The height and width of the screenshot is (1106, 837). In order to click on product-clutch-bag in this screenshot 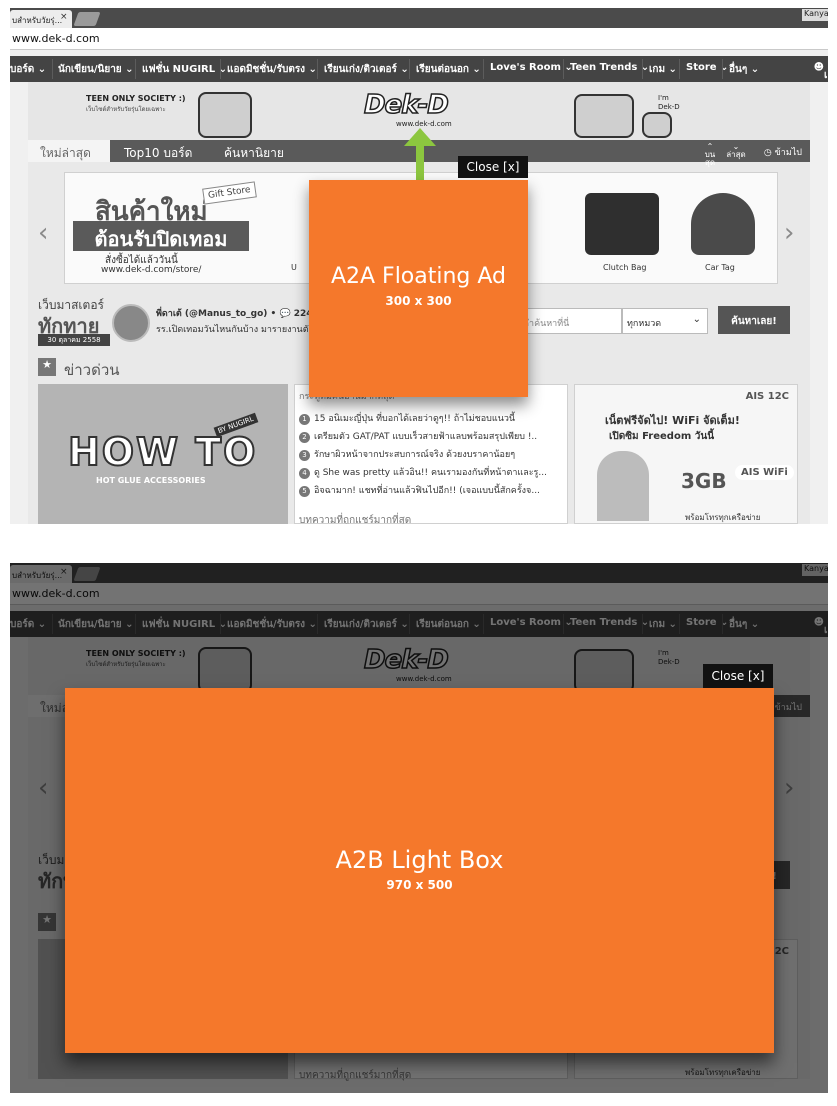, I will do `click(622, 224)`.